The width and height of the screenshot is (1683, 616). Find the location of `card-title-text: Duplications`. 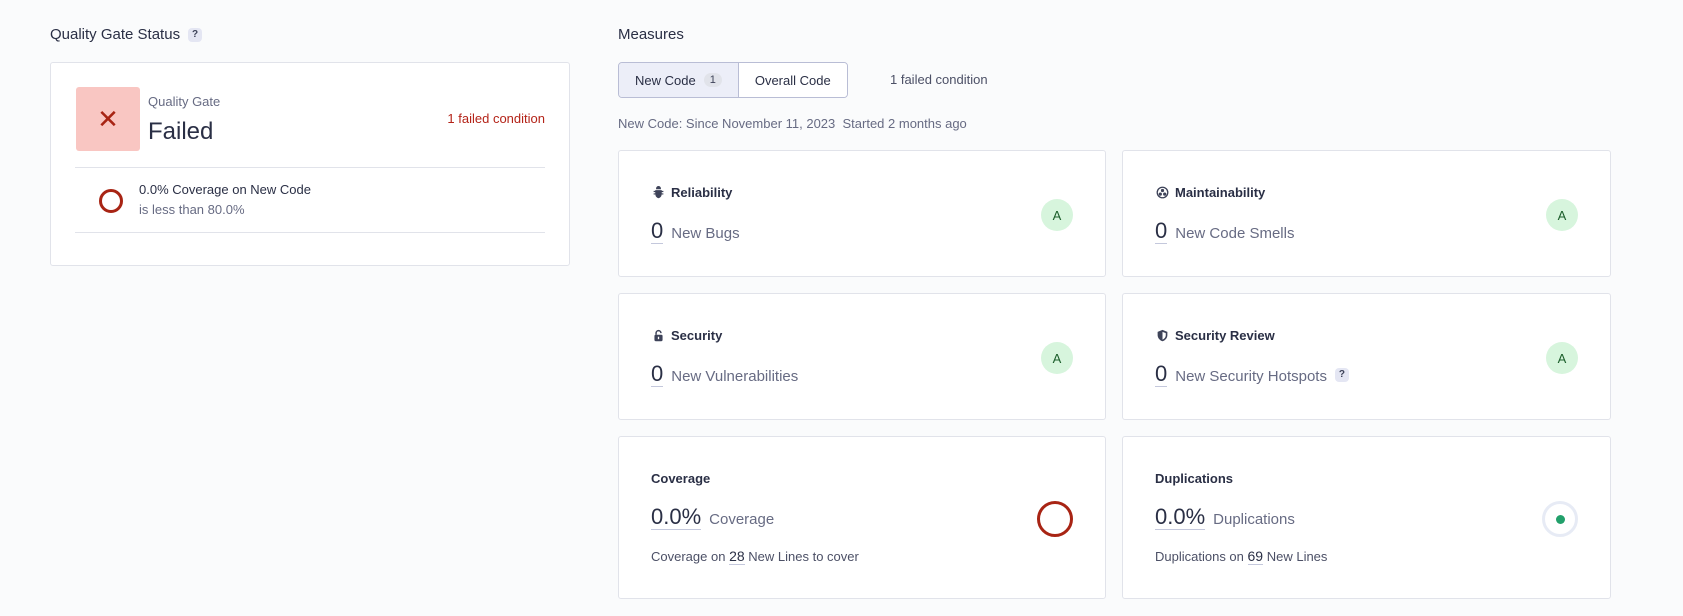

card-title-text: Duplications is located at coordinates (1194, 478).